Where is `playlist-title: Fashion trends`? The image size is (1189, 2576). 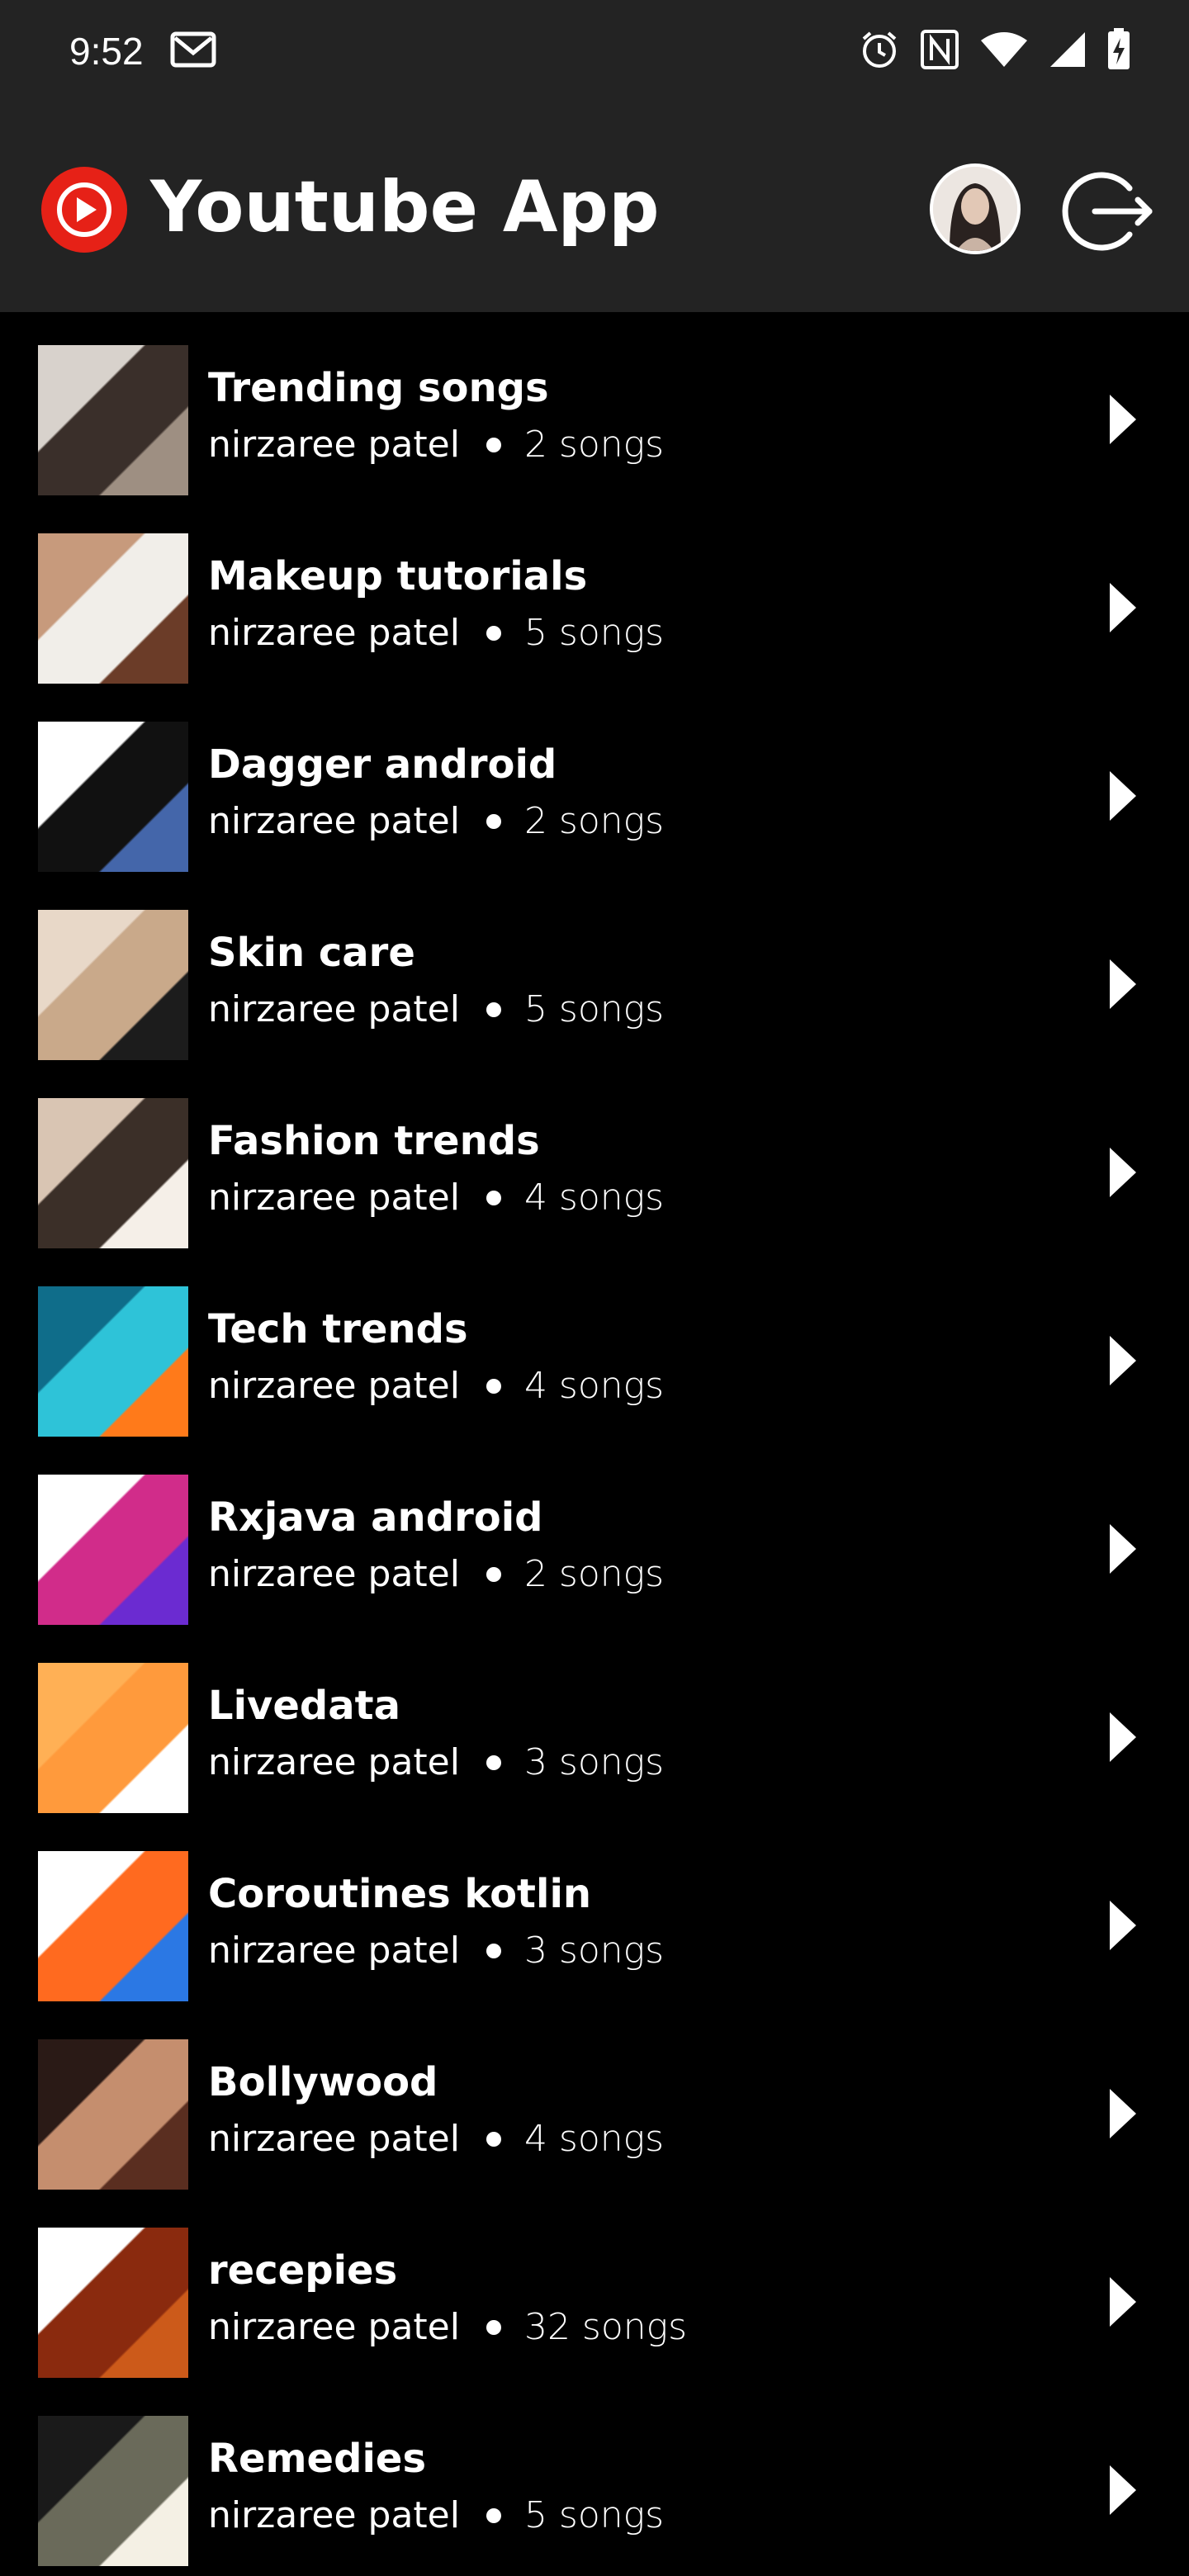 playlist-title: Fashion trends is located at coordinates (374, 1141).